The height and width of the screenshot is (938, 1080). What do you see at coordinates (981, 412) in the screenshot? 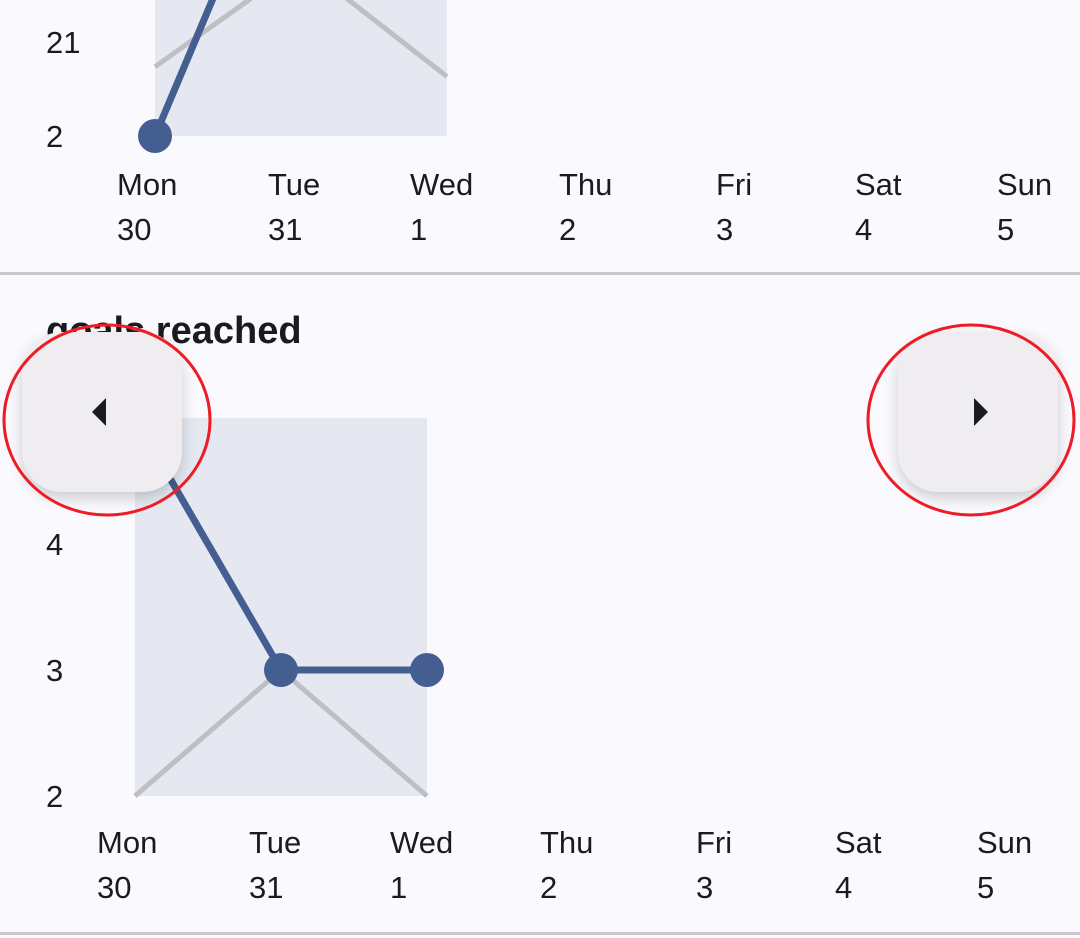
I see `triangle-right-icon` at bounding box center [981, 412].